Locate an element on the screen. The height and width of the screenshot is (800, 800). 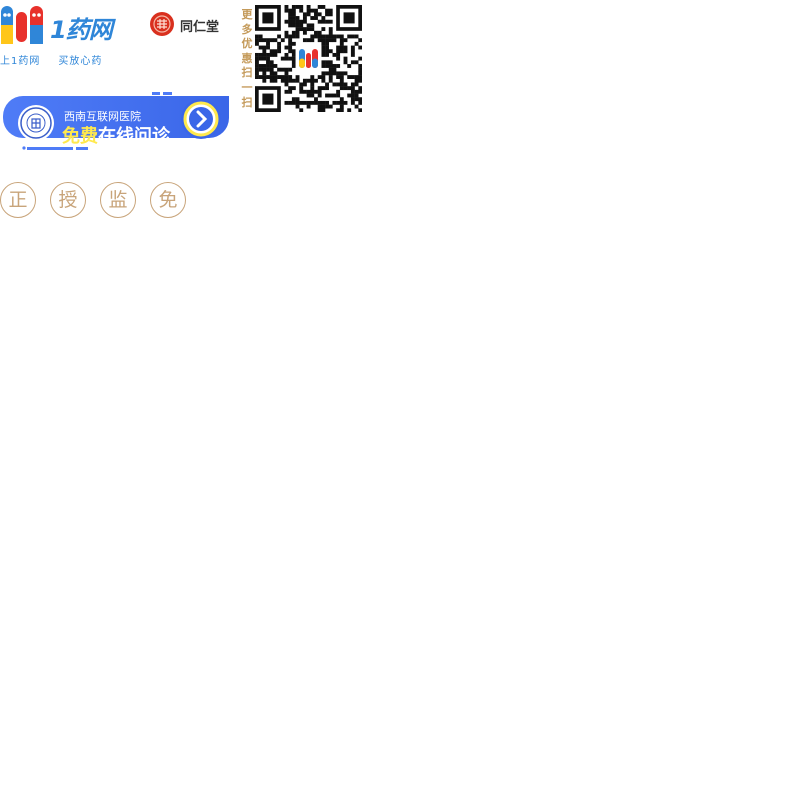
partner-tongrentang: 同仁堂 is located at coordinates (188, 25).